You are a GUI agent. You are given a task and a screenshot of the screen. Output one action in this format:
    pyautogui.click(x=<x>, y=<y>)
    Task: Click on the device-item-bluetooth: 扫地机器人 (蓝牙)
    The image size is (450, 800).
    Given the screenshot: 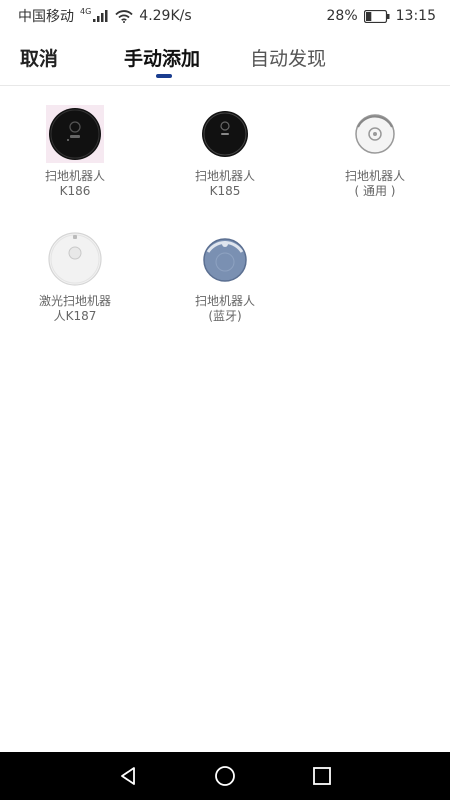 What is the action you would take?
    pyautogui.click(x=225, y=277)
    